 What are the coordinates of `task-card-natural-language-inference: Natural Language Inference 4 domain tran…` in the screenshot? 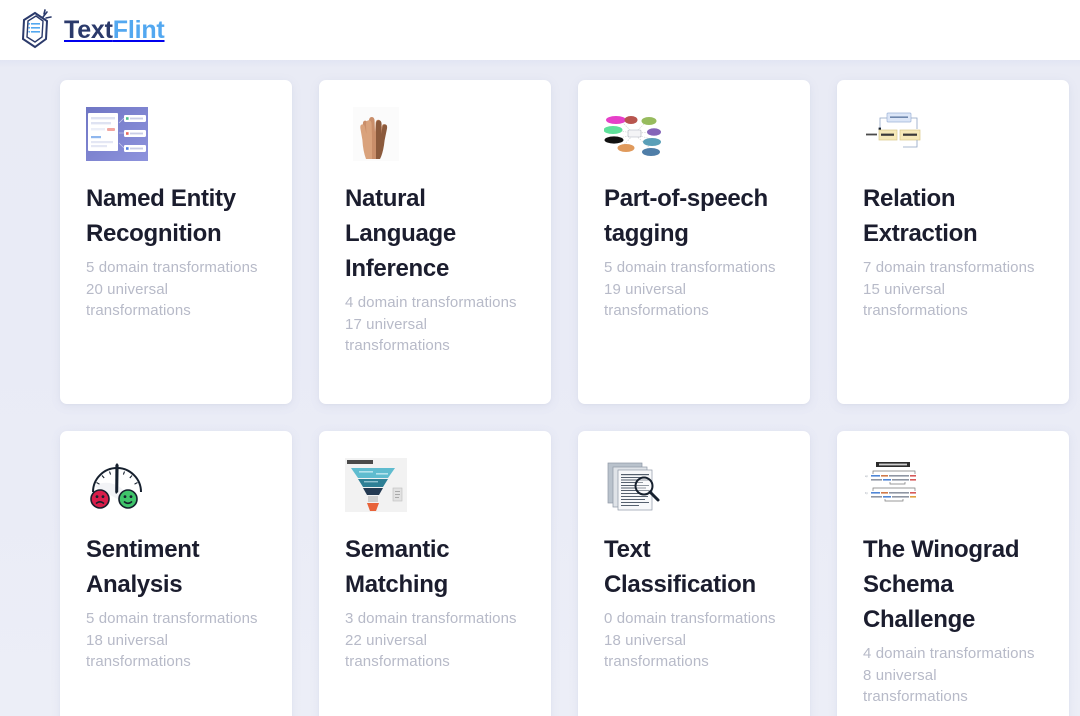 It's located at (435, 242).